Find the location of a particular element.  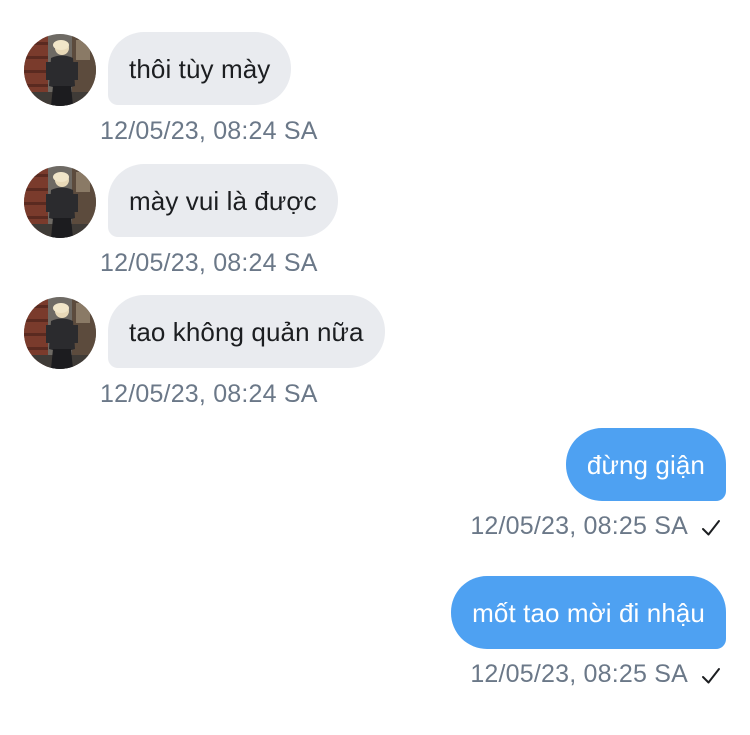

message-bubble-incoming: tao không quản nữa is located at coordinates (246, 331).